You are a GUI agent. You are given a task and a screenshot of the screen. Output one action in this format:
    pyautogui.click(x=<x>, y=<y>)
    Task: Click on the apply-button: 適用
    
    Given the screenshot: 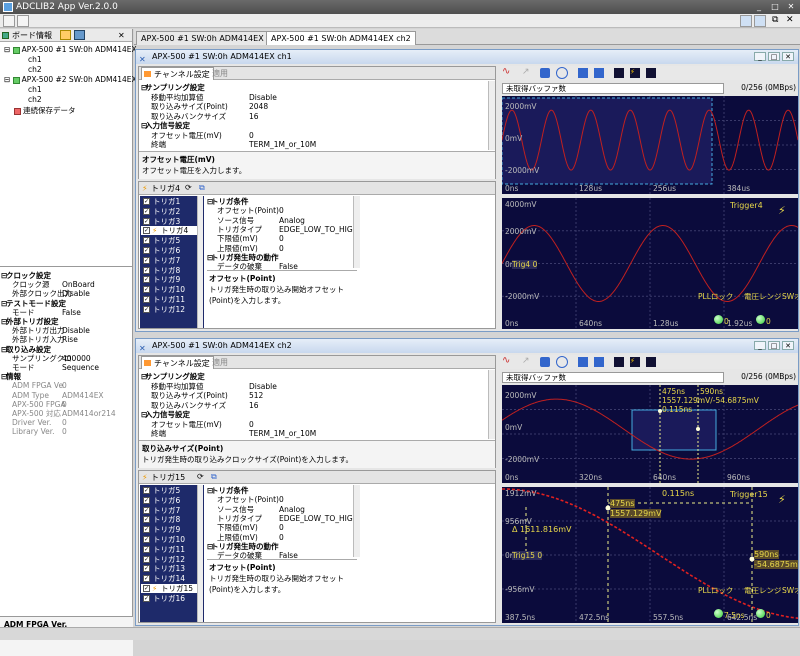 What is the action you would take?
    pyautogui.click(x=220, y=73)
    